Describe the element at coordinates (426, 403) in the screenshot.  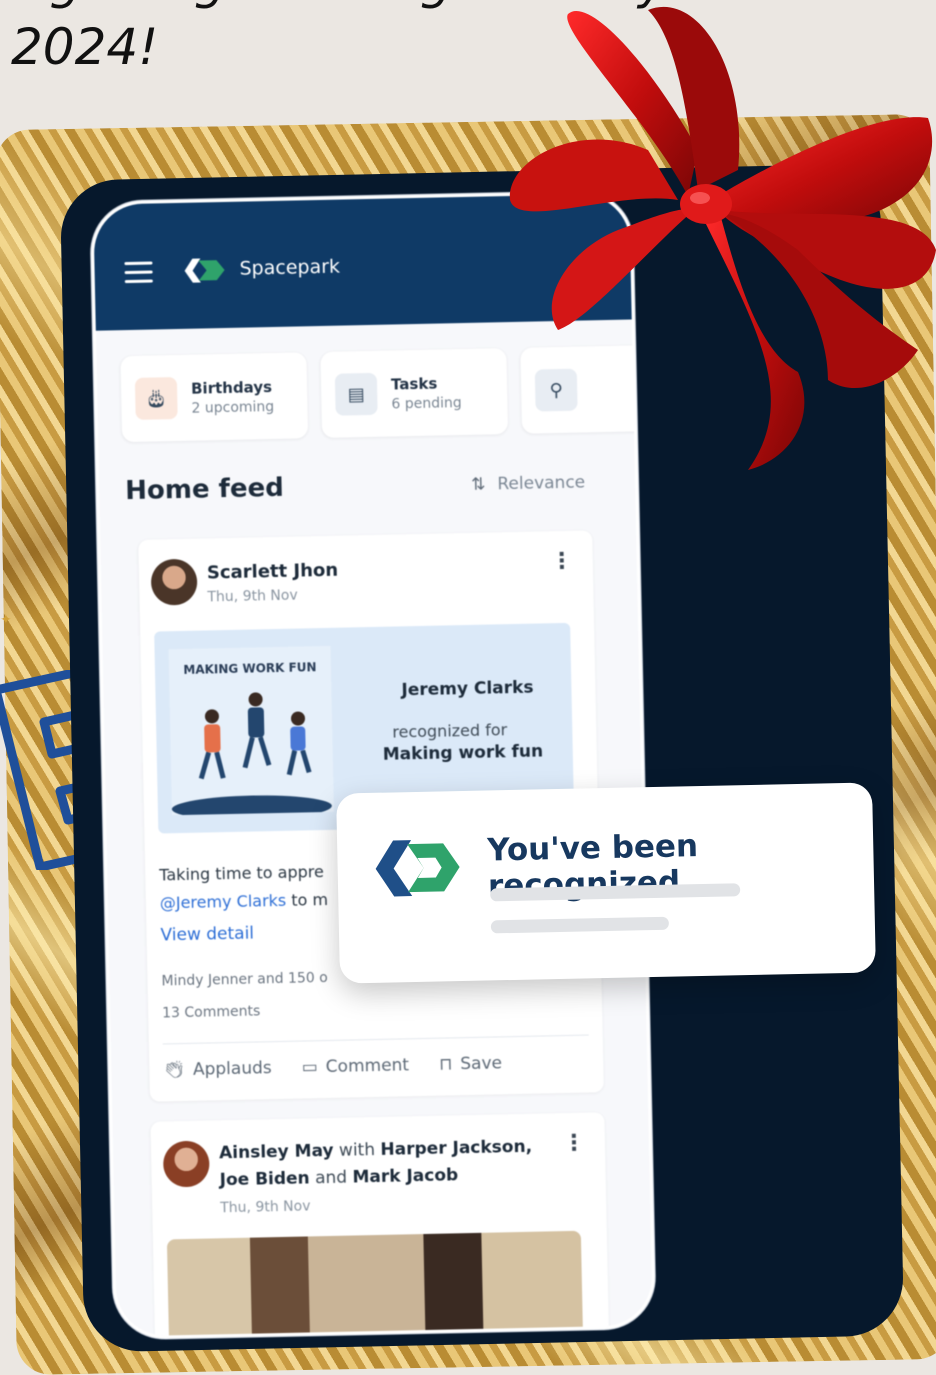
I see `widget-subtitle: 6 pending` at that location.